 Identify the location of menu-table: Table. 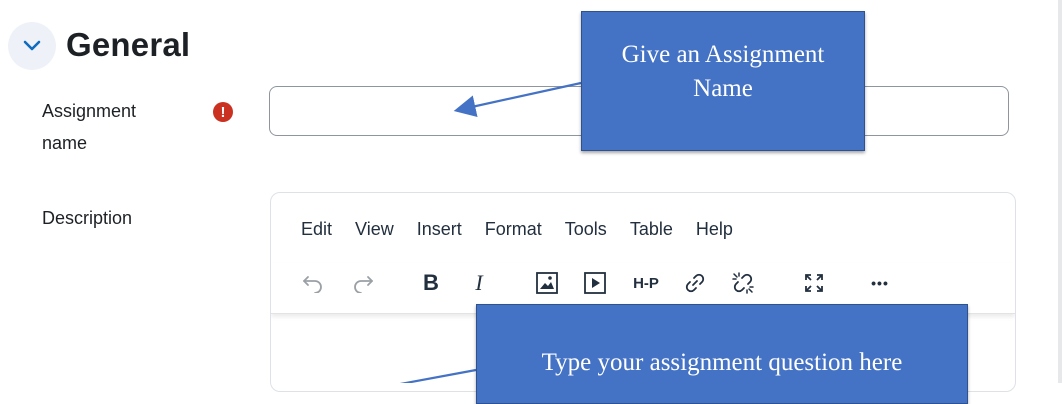
(651, 229).